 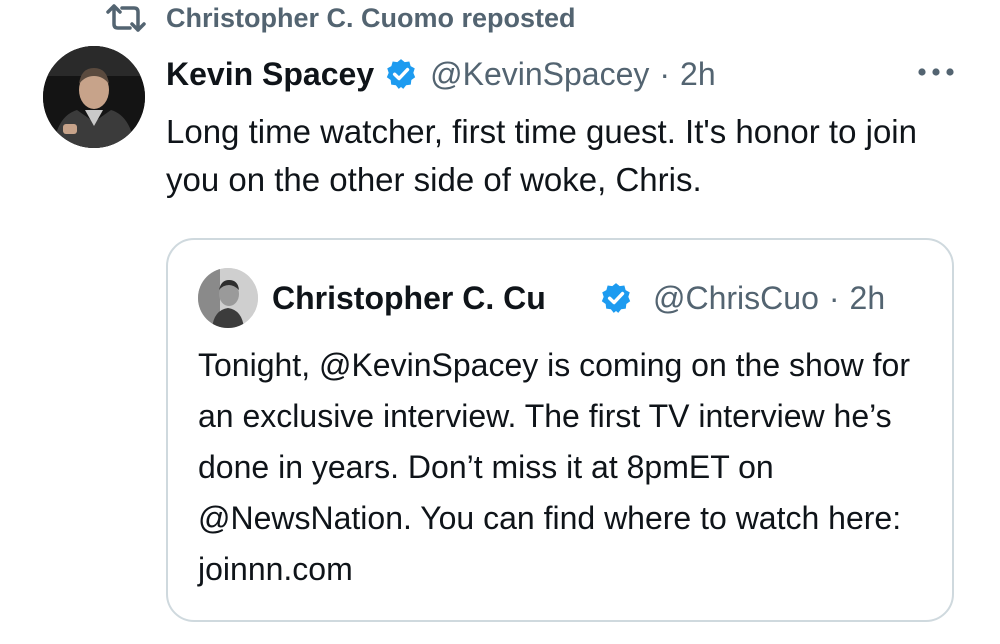 I want to click on repost-indicator: Christopher C. Cuomo reposted, so click(x=340, y=18).